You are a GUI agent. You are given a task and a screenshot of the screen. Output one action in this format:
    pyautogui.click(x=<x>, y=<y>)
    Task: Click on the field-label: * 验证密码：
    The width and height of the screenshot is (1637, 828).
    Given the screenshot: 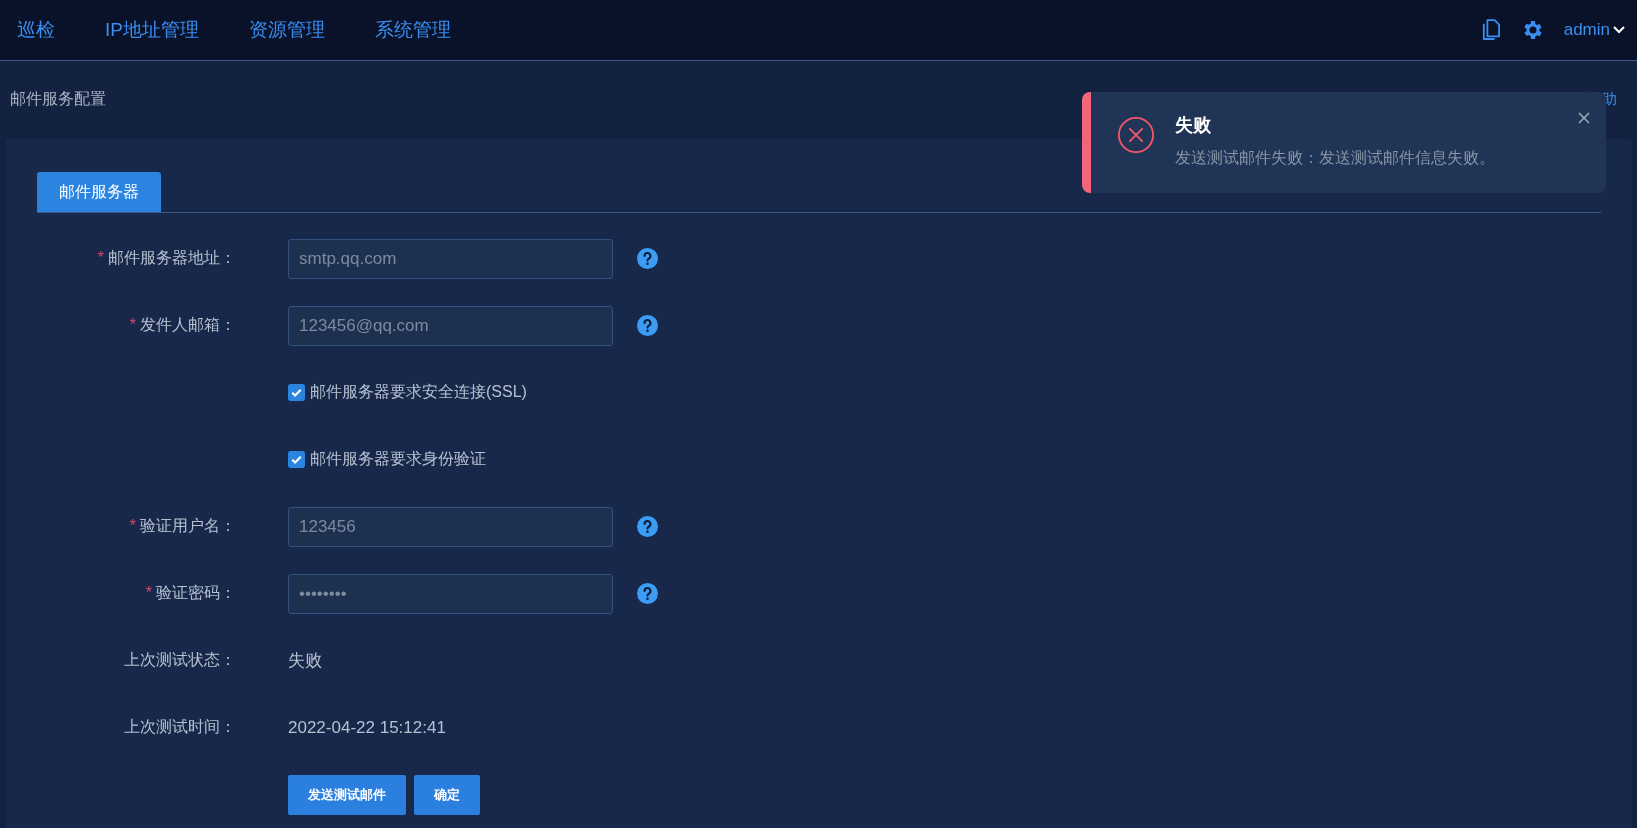 What is the action you would take?
    pyautogui.click(x=190, y=593)
    